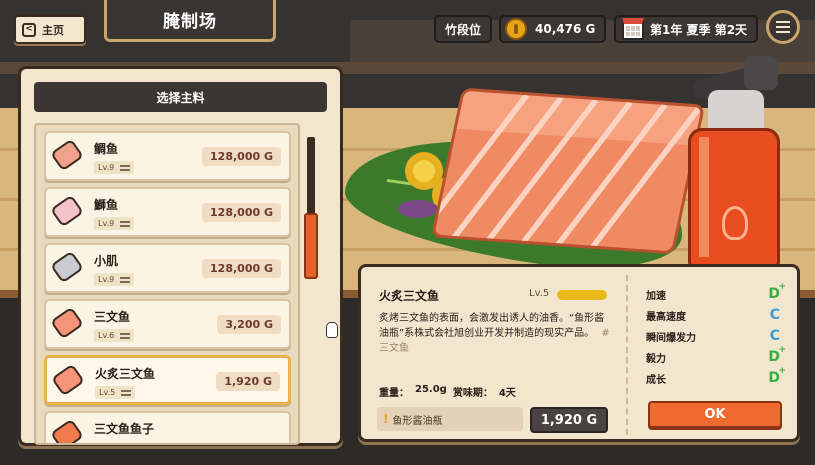 The height and width of the screenshot is (465, 815). I want to click on list-item: 鰤鱼 Lv.9 128,000 G, so click(167, 212).